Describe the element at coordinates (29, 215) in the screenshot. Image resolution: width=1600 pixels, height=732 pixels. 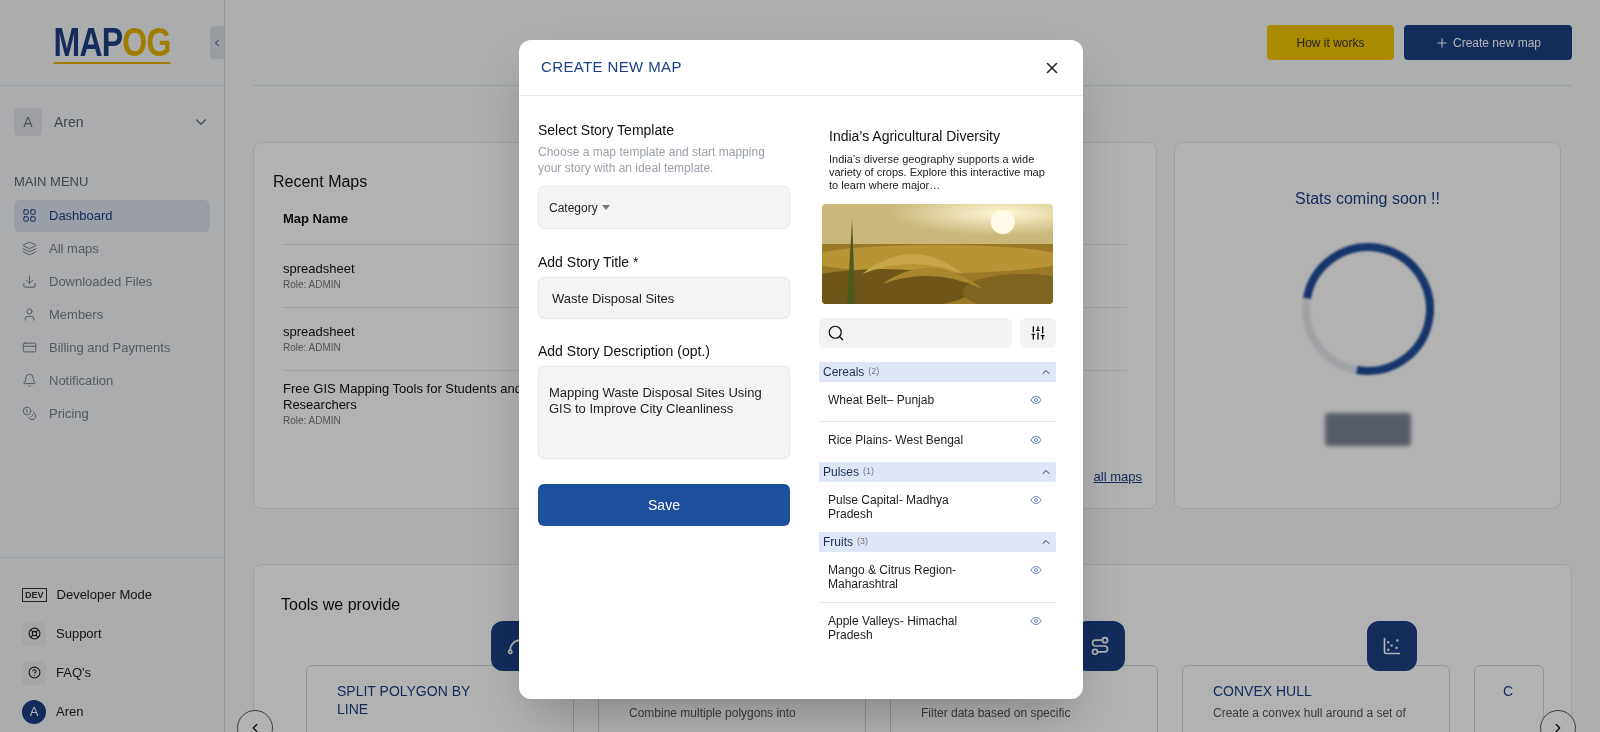
I see `grid-icon` at that location.